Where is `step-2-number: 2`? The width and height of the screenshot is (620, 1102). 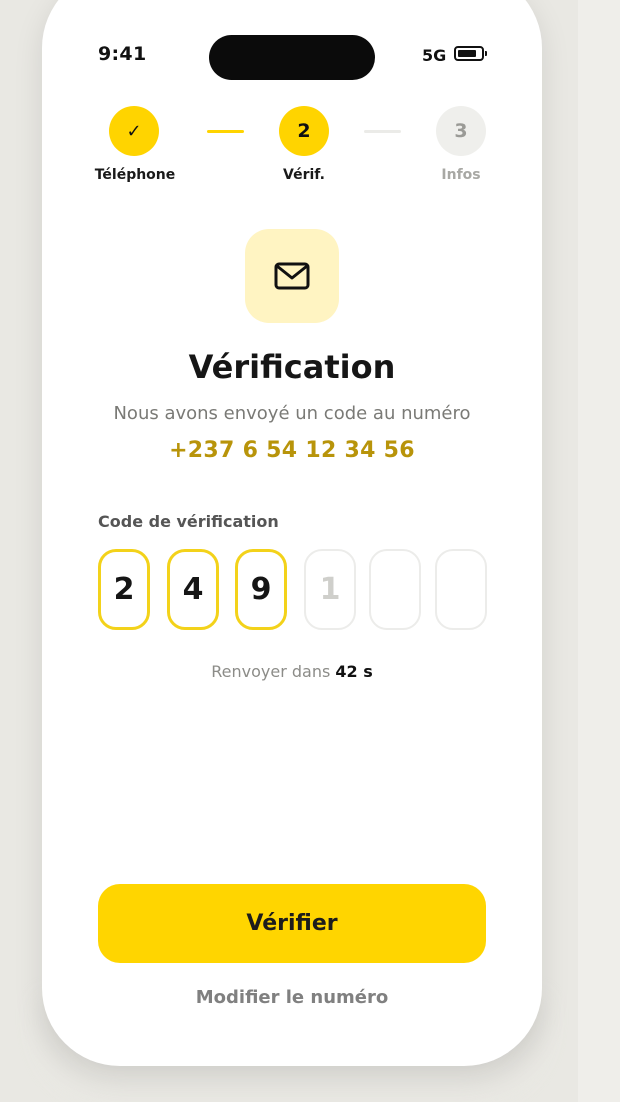 step-2-number: 2 is located at coordinates (304, 131).